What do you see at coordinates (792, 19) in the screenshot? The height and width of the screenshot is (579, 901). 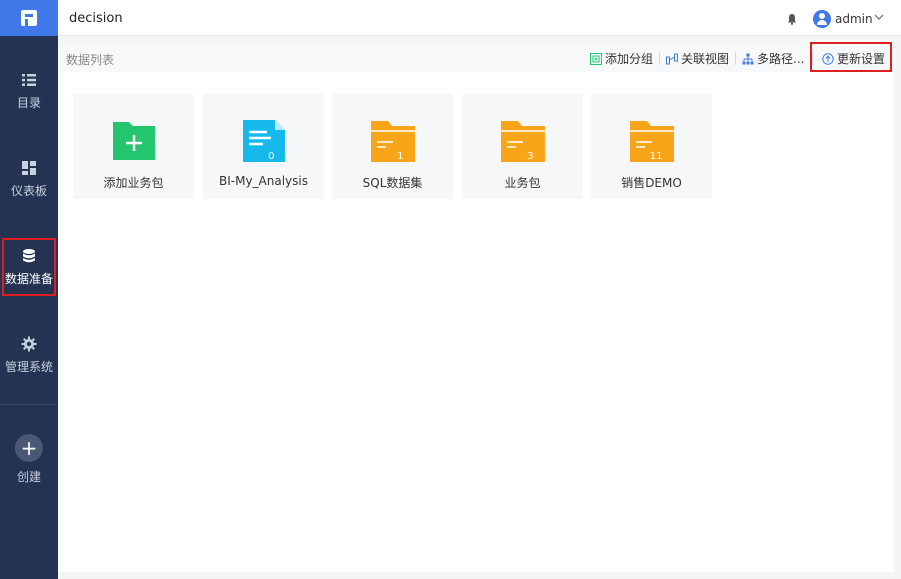 I see `bell-icon` at bounding box center [792, 19].